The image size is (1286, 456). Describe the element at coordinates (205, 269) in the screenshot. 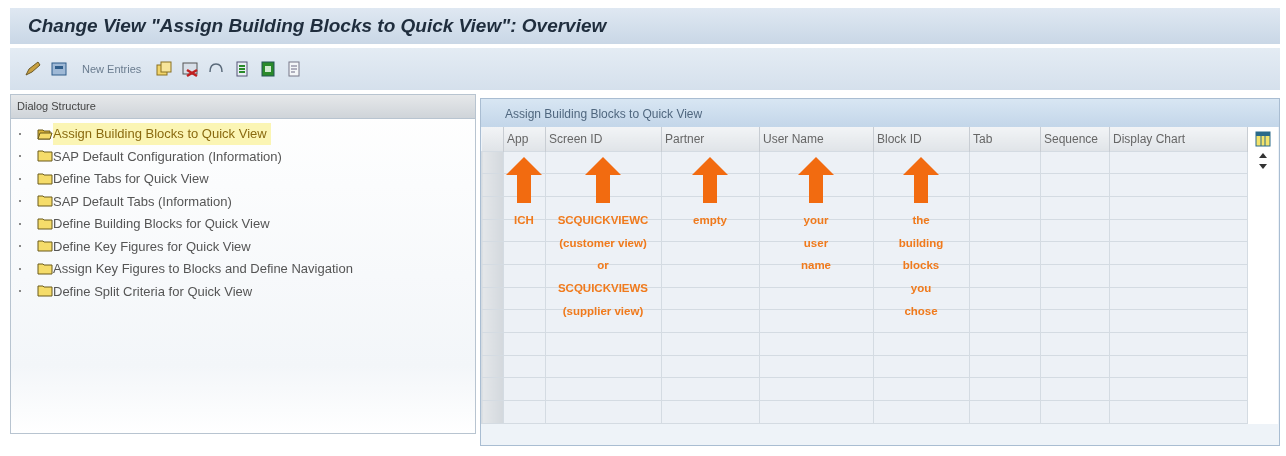

I see `tree-item: Assign Key Figures to Blocks and Define Navigation` at that location.